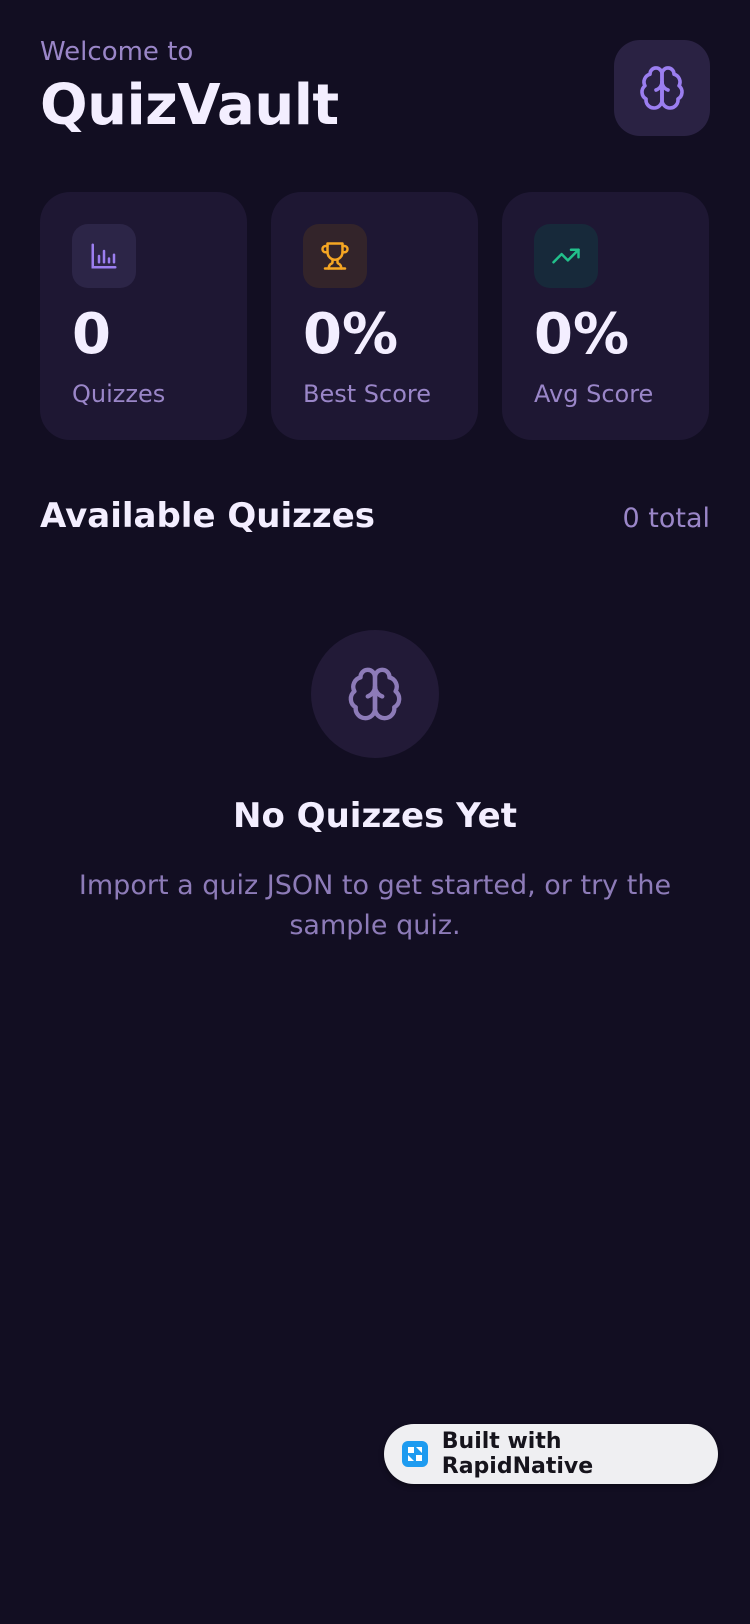  Describe the element at coordinates (666, 518) in the screenshot. I see `quiz-count: 0 total` at that location.